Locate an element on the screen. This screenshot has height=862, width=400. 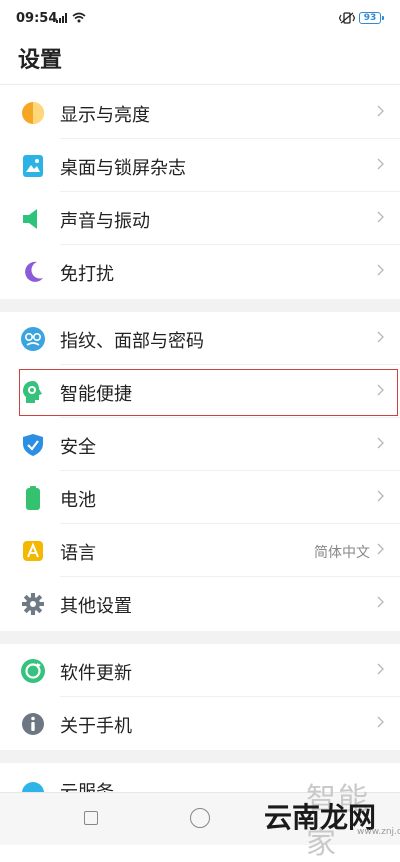
battery-indicator: 93 is located at coordinates (371, 18).